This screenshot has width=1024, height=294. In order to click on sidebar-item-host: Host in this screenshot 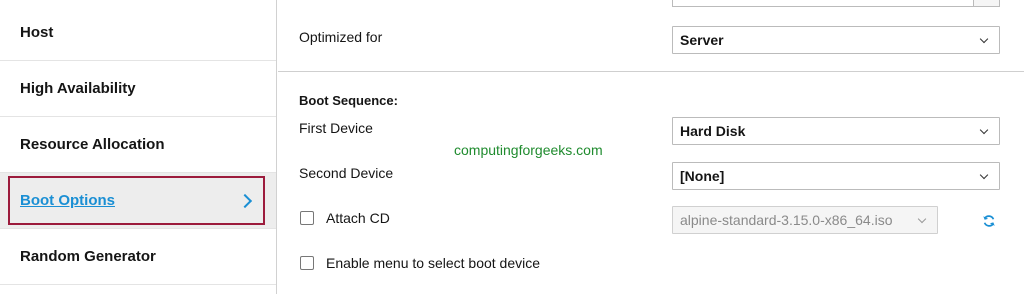, I will do `click(138, 33)`.